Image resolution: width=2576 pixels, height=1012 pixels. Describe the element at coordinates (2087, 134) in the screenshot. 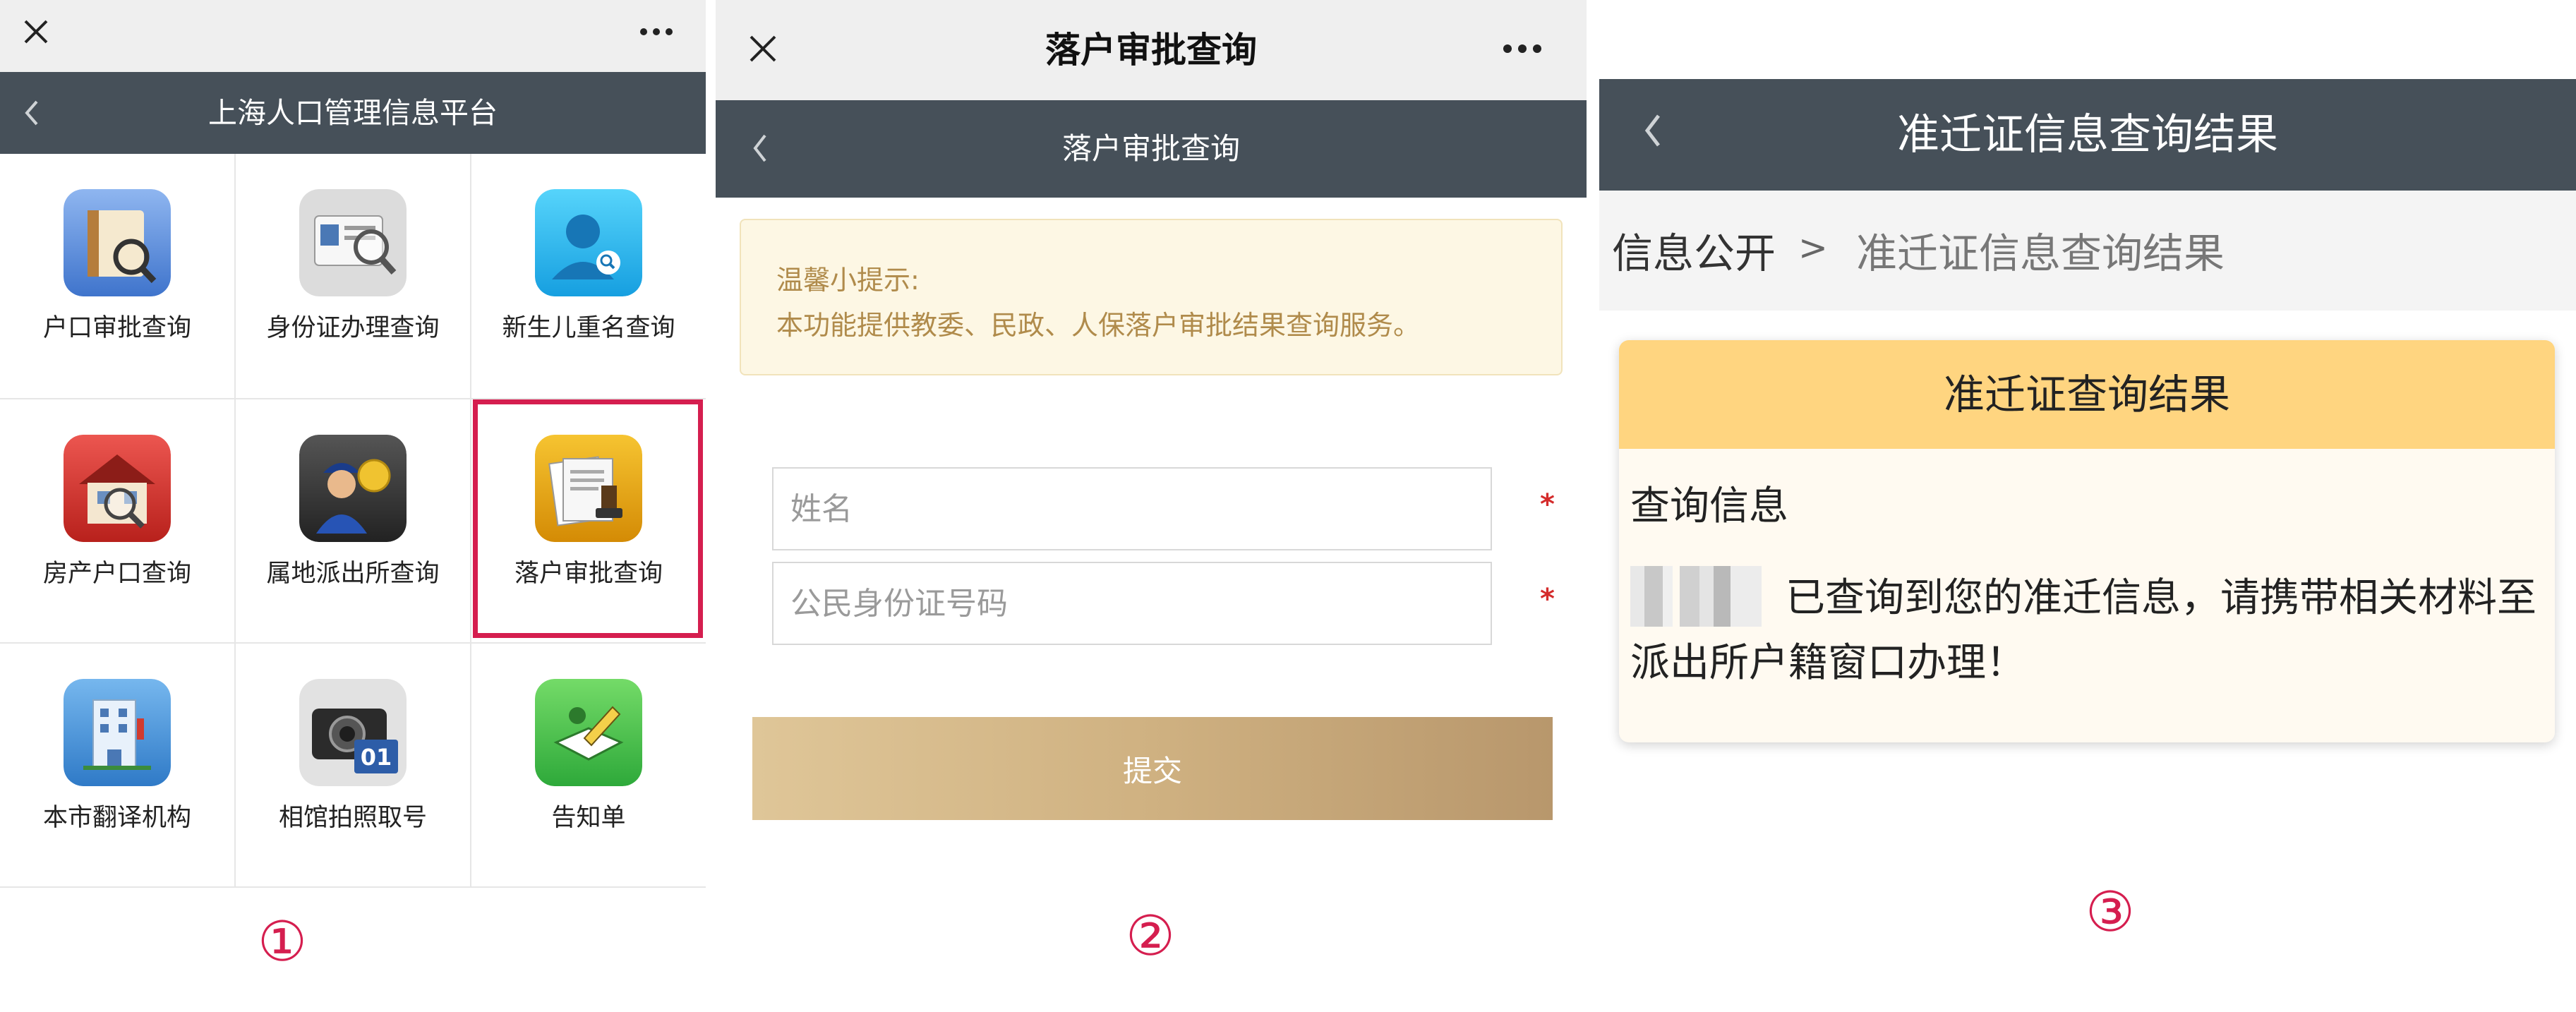

I see `page-title: 准迁证信息查询结果` at that location.